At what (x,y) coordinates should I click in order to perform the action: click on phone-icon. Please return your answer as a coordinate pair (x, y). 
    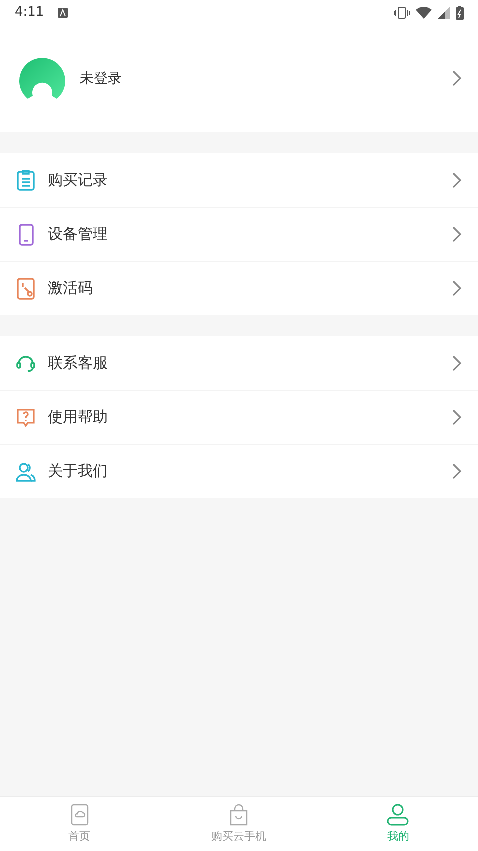
    Looking at the image, I should click on (26, 235).